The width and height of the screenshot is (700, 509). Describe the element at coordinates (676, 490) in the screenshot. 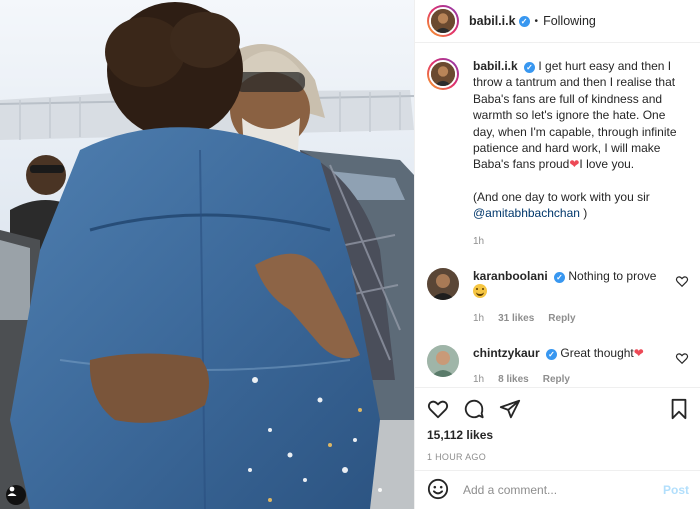

I see `post-comment-button: Post` at that location.